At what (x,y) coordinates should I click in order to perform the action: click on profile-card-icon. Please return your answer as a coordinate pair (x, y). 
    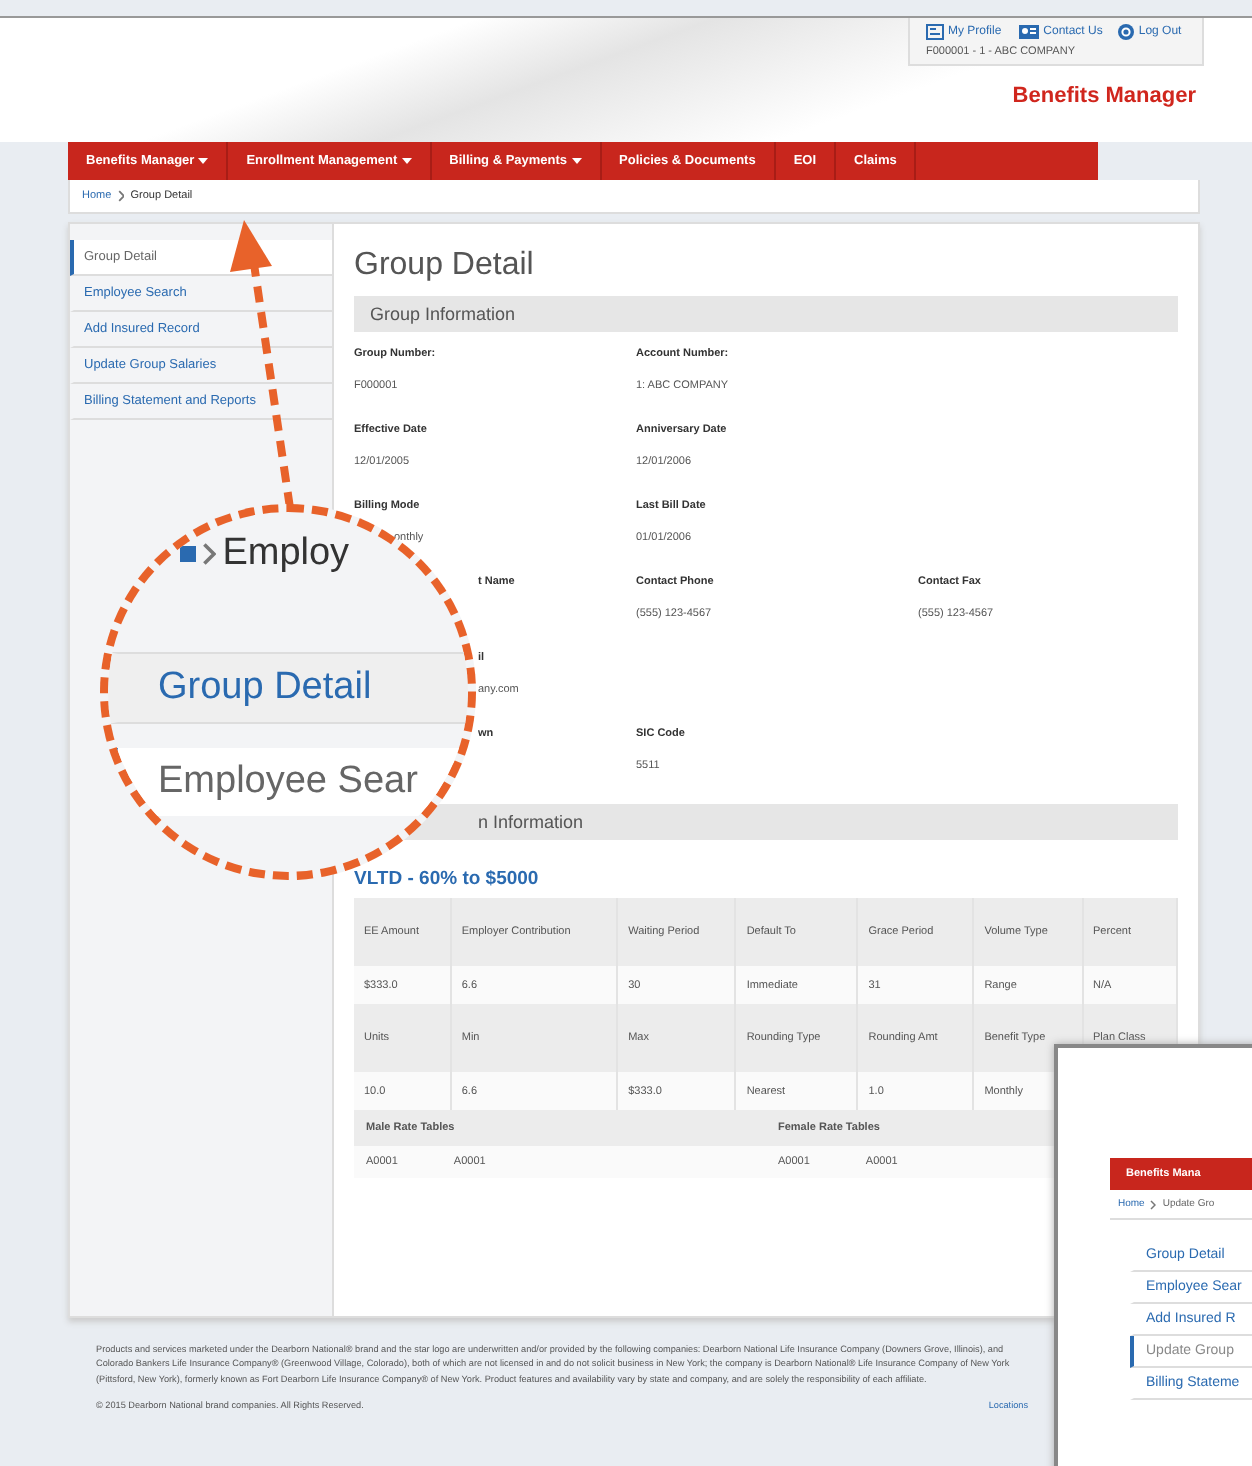
    Looking at the image, I should click on (935, 32).